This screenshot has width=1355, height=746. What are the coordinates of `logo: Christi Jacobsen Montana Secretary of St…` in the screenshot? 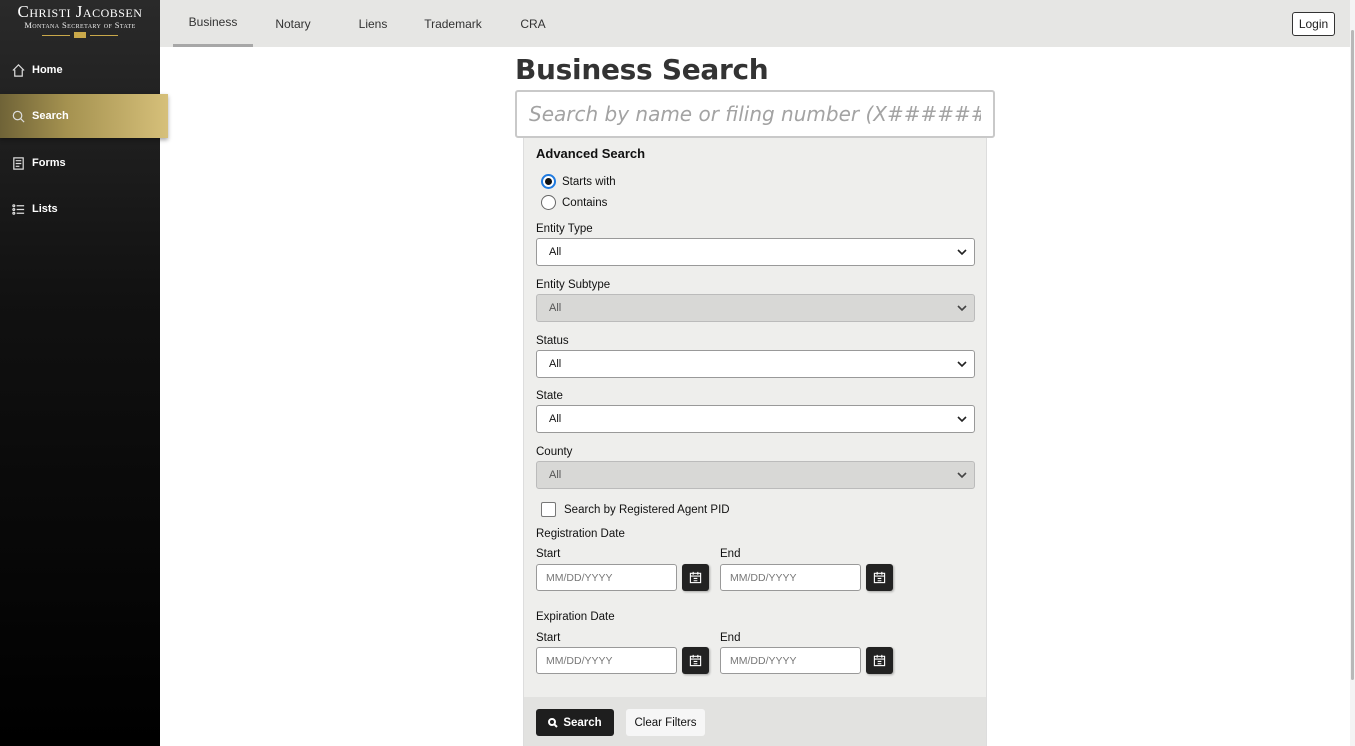 It's located at (80, 24).